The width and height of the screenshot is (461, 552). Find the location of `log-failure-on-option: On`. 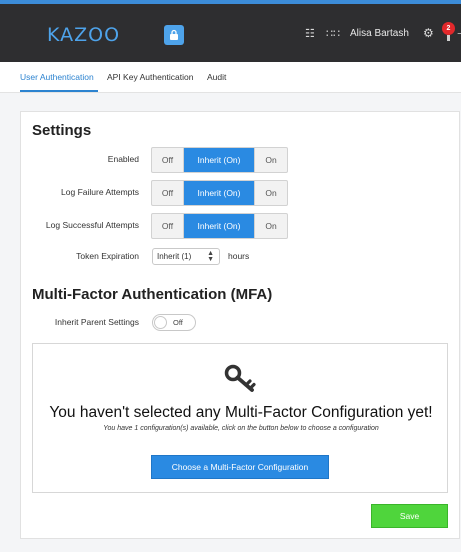

log-failure-on-option: On is located at coordinates (271, 193).